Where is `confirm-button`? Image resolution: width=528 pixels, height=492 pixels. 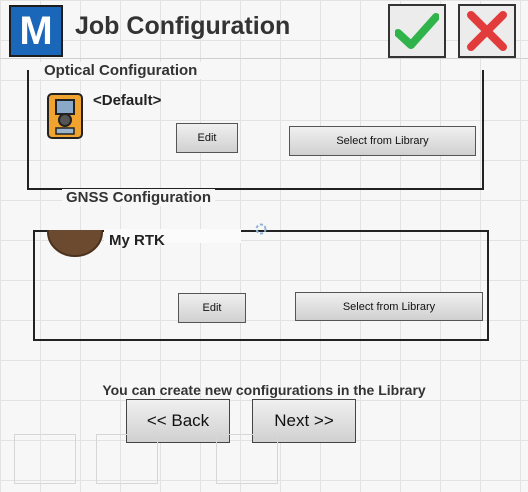 confirm-button is located at coordinates (417, 31).